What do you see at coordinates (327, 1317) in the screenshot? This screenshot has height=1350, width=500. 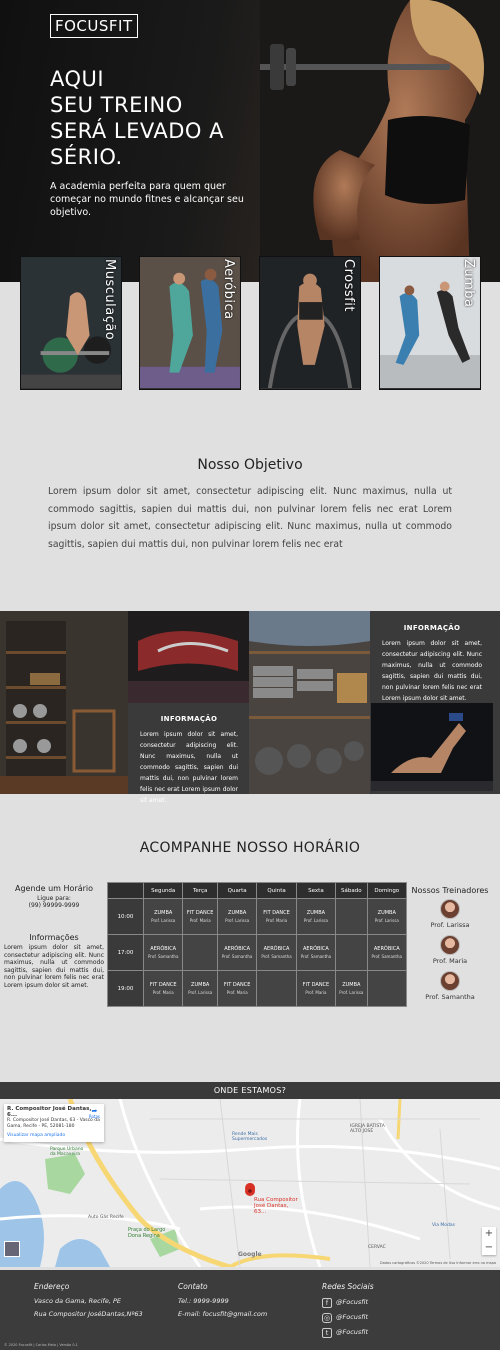 I see `instagram-icon: ◎` at bounding box center [327, 1317].